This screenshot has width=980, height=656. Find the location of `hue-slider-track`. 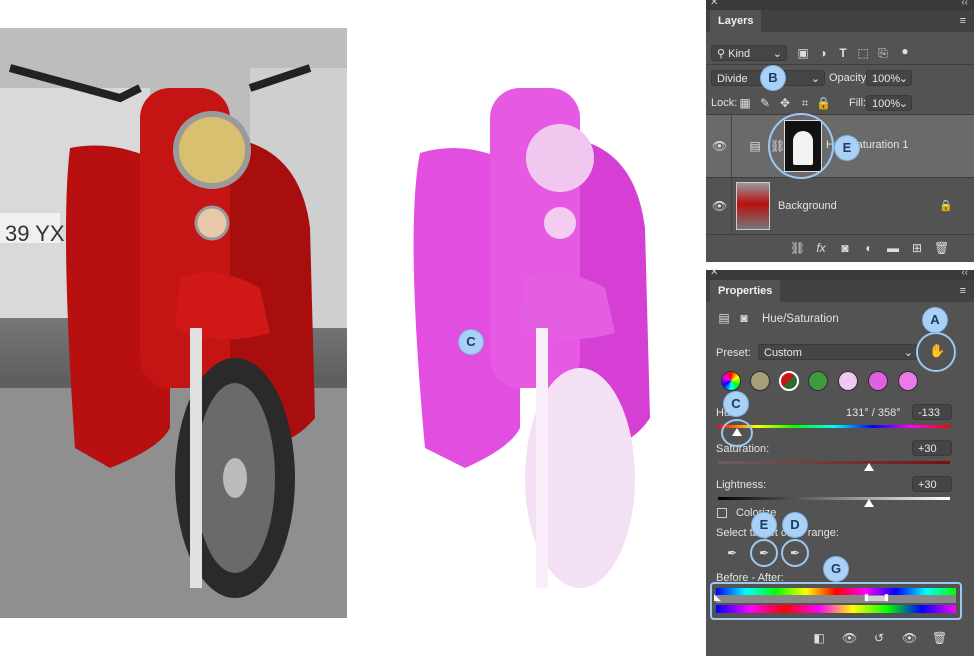

hue-slider-track is located at coordinates (834, 426).